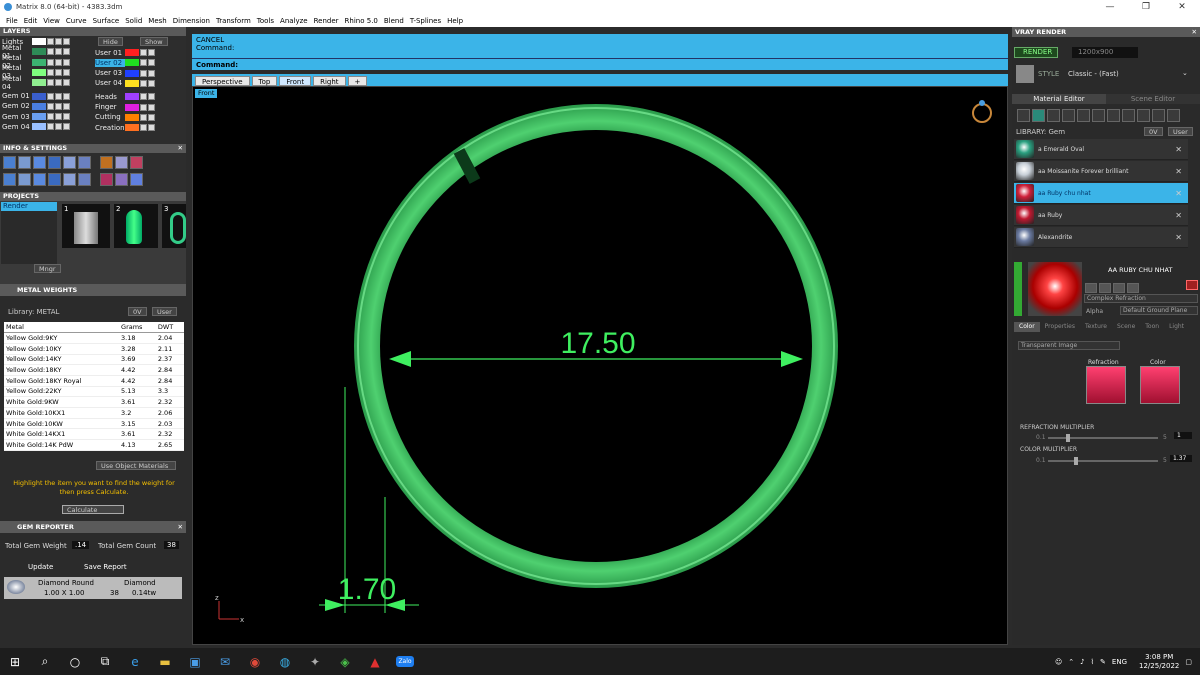 The image size is (1200, 675). I want to click on project-slot-3: 3, so click(174, 226).